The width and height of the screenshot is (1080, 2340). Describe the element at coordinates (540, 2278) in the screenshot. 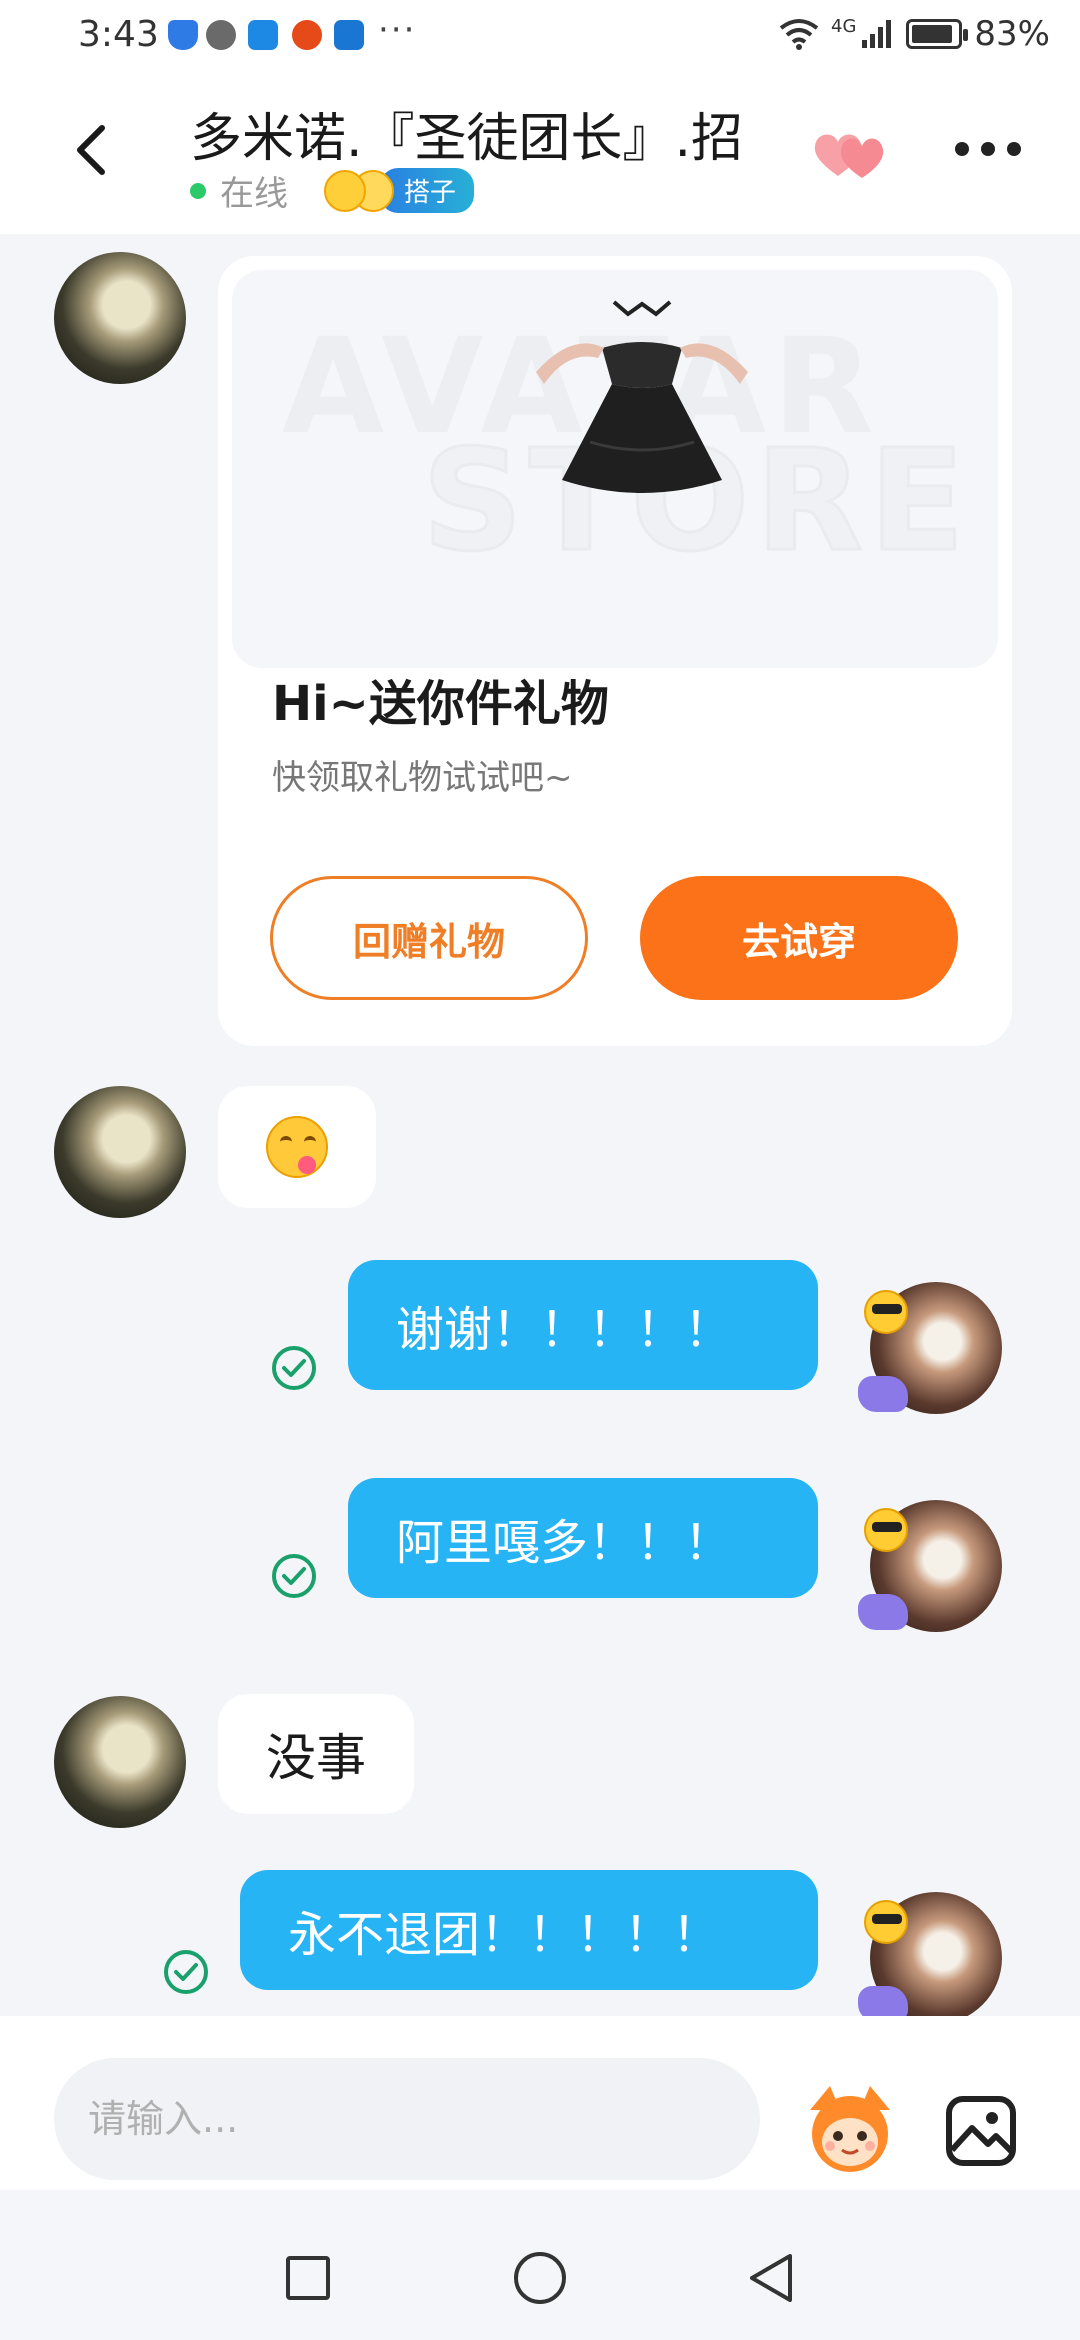

I see `home-button` at that location.